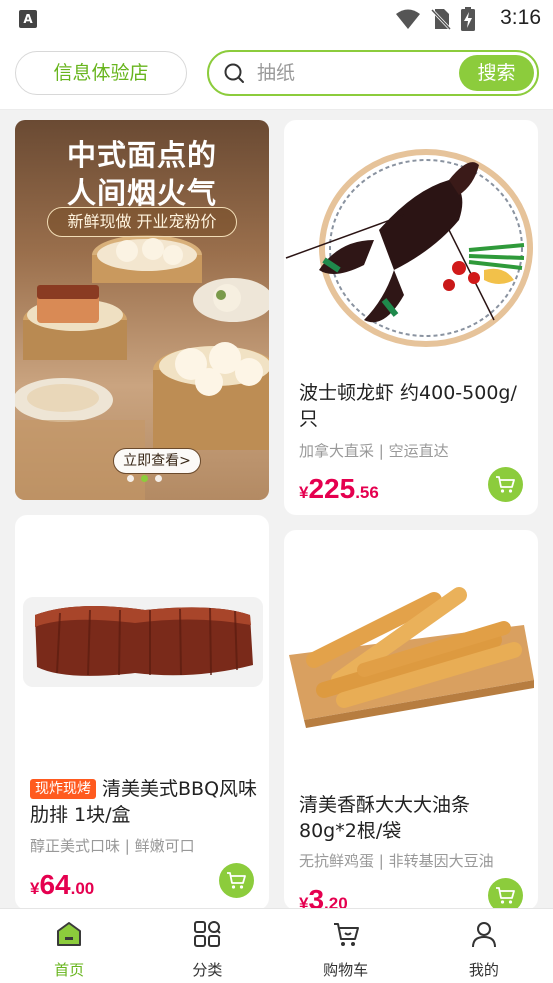  I want to click on banner-title-line1: 中式面点的, so click(141, 155).